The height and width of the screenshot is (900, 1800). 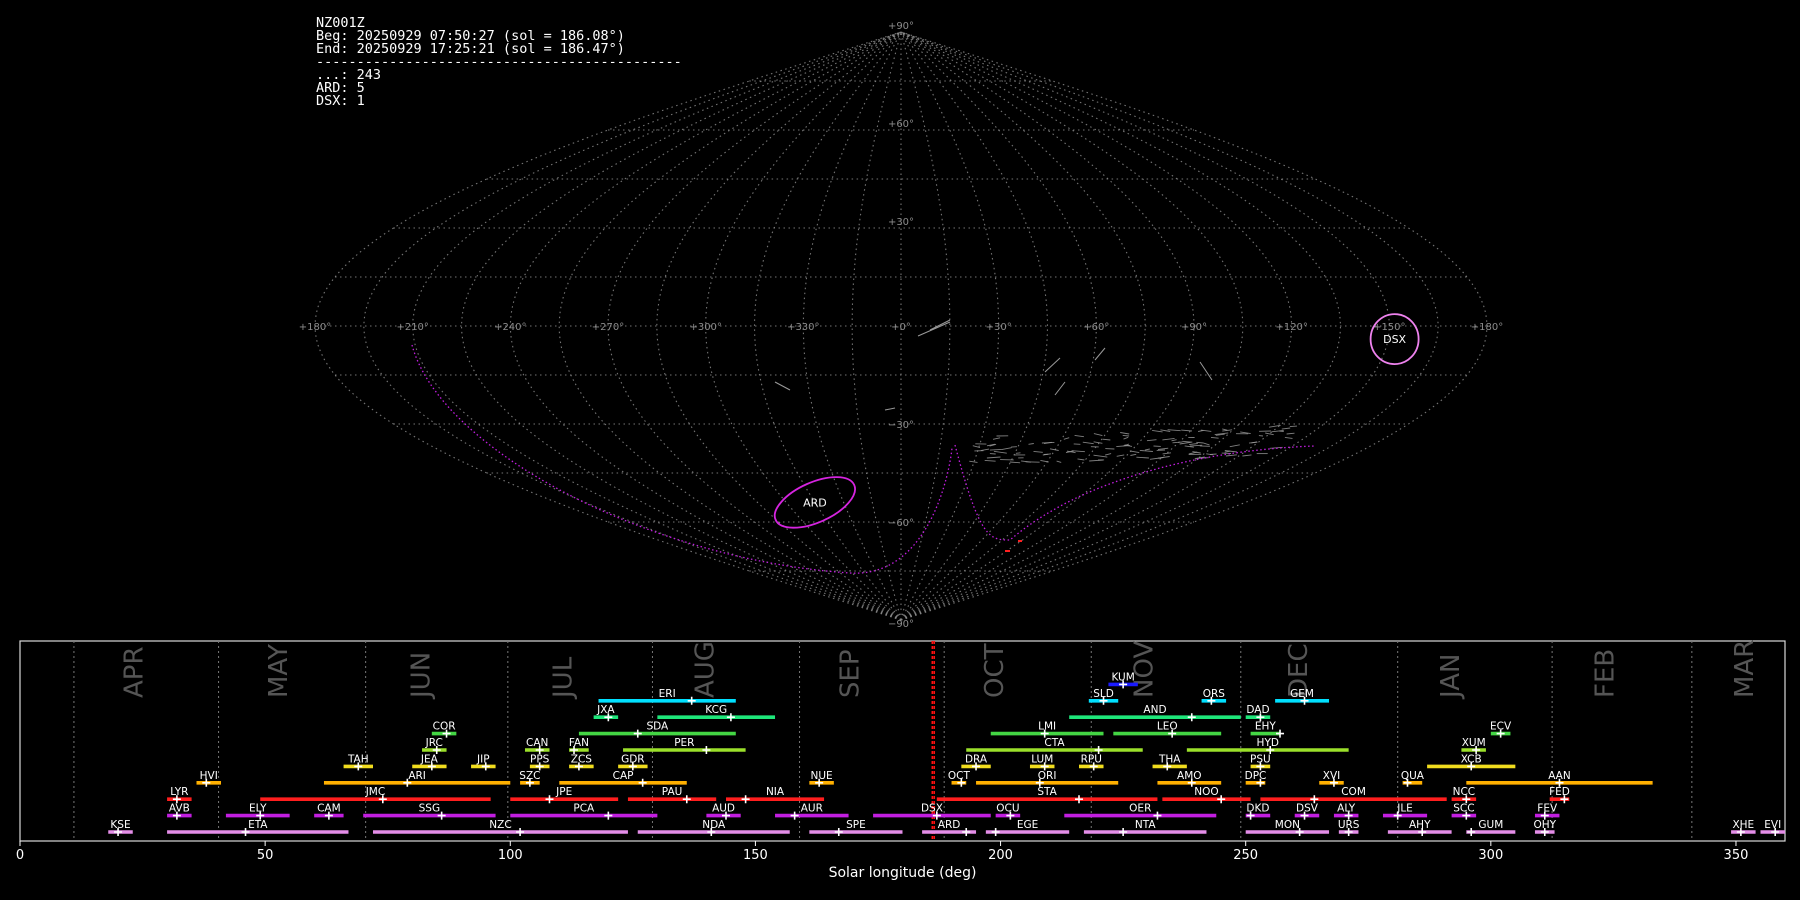 What do you see at coordinates (1027, 825) in the screenshot?
I see `shower-label: EGE` at bounding box center [1027, 825].